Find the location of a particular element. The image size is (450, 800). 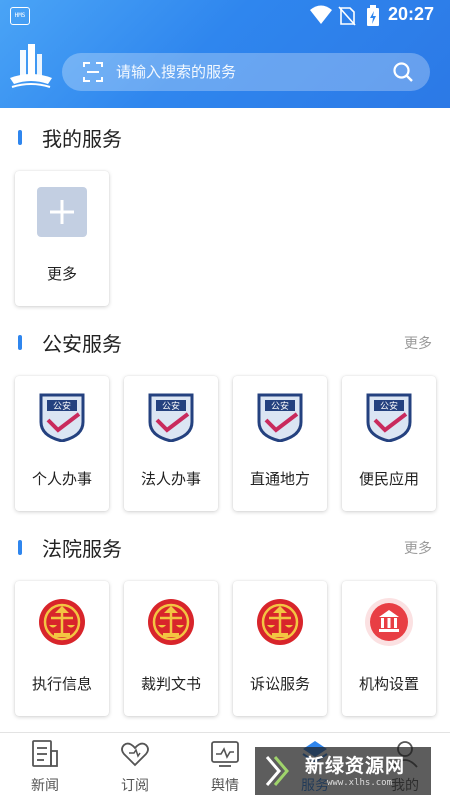

my-services-title: 我的服务 is located at coordinates (82, 139).